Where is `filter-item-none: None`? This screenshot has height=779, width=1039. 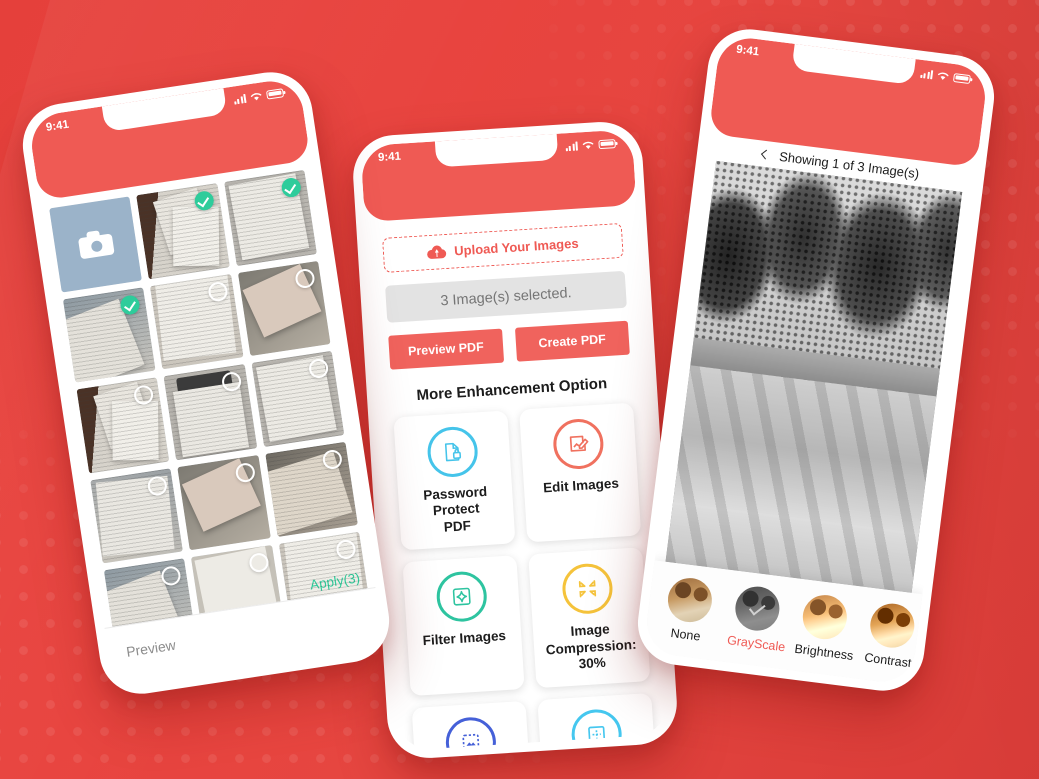
filter-item-none: None is located at coordinates (689, 610).